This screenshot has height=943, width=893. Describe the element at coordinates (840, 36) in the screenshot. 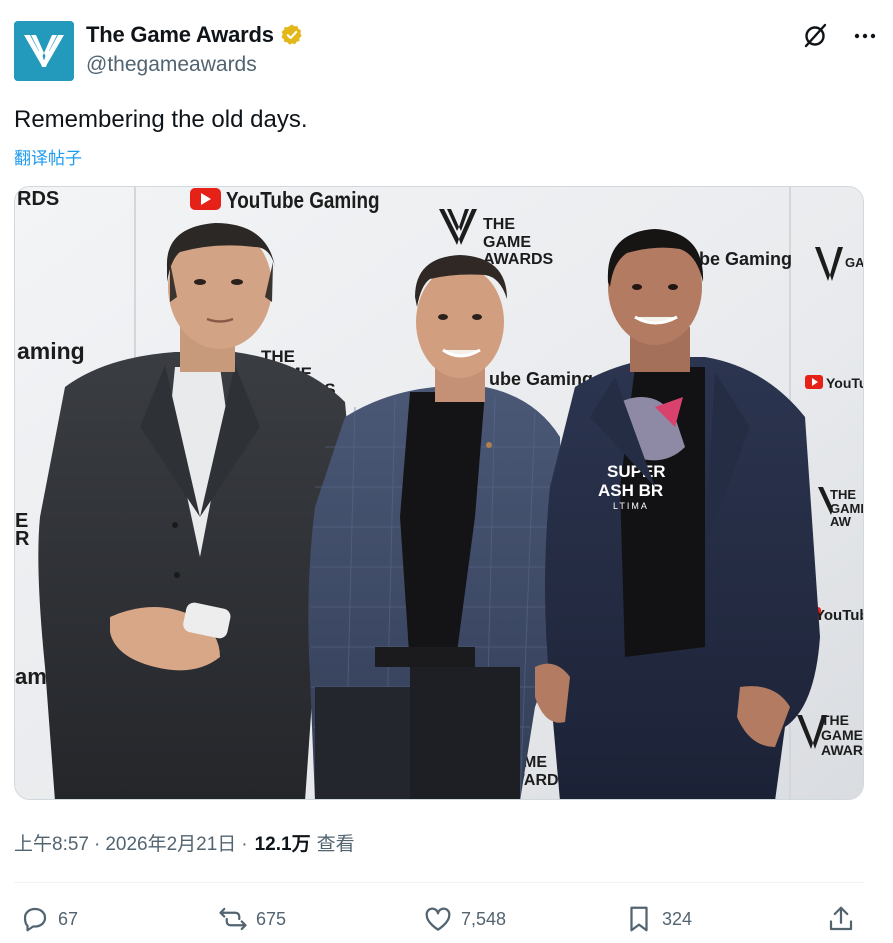

I see `header-actions` at that location.